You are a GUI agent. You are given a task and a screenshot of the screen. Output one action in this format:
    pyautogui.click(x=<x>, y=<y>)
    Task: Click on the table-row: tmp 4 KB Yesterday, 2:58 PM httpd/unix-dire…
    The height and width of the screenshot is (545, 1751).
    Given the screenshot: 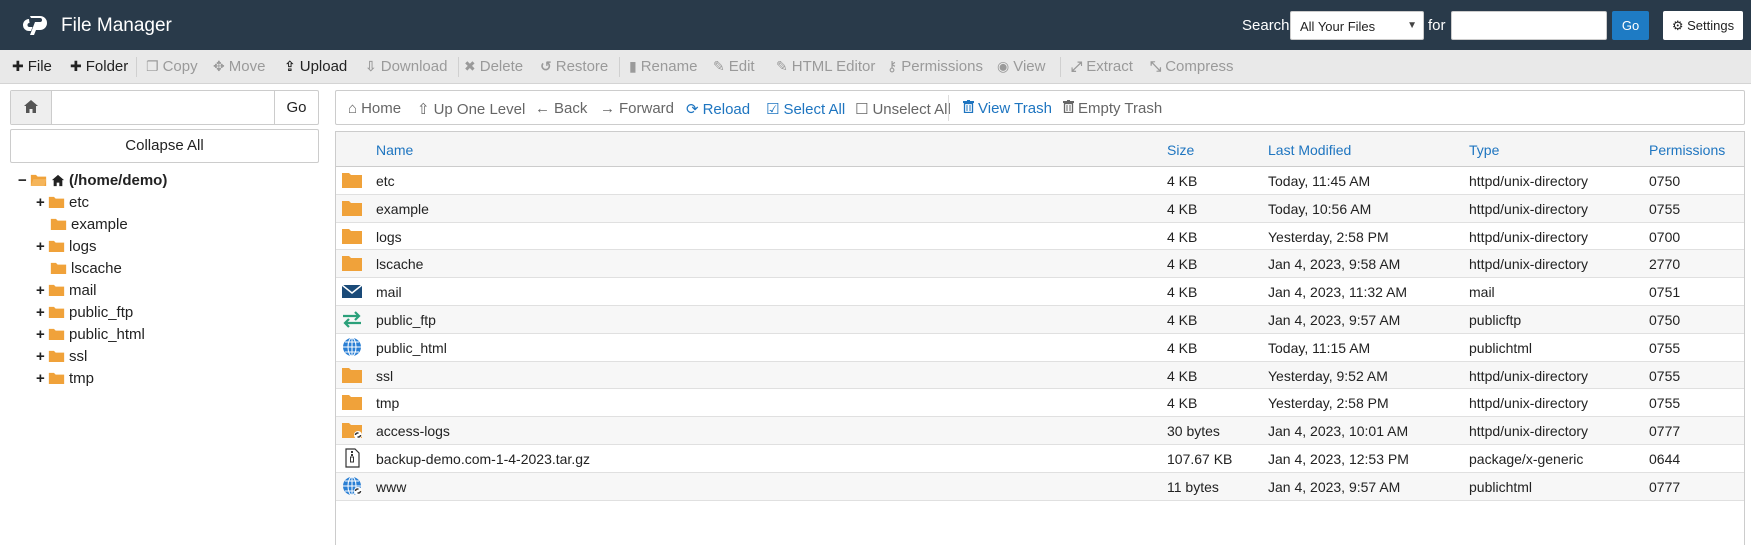 What is the action you would take?
    pyautogui.click(x=1040, y=403)
    